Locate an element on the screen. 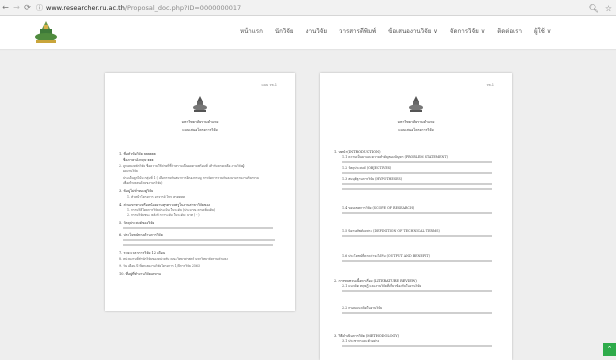 This screenshot has width=616, height=360. zoom-icon: 🔍︎ is located at coordinates (594, 8).